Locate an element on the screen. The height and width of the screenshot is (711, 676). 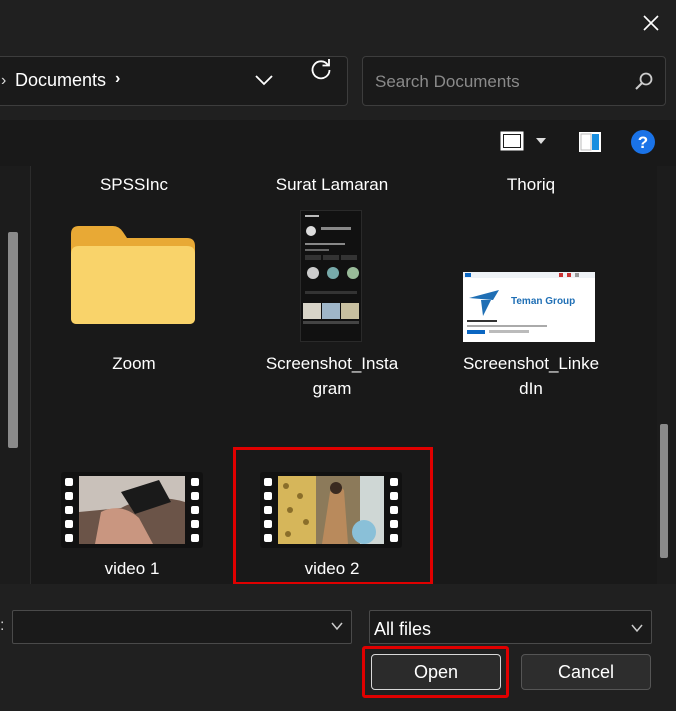
linkedin-screenshot-preview: Teman Group is located at coordinates (529, 303).